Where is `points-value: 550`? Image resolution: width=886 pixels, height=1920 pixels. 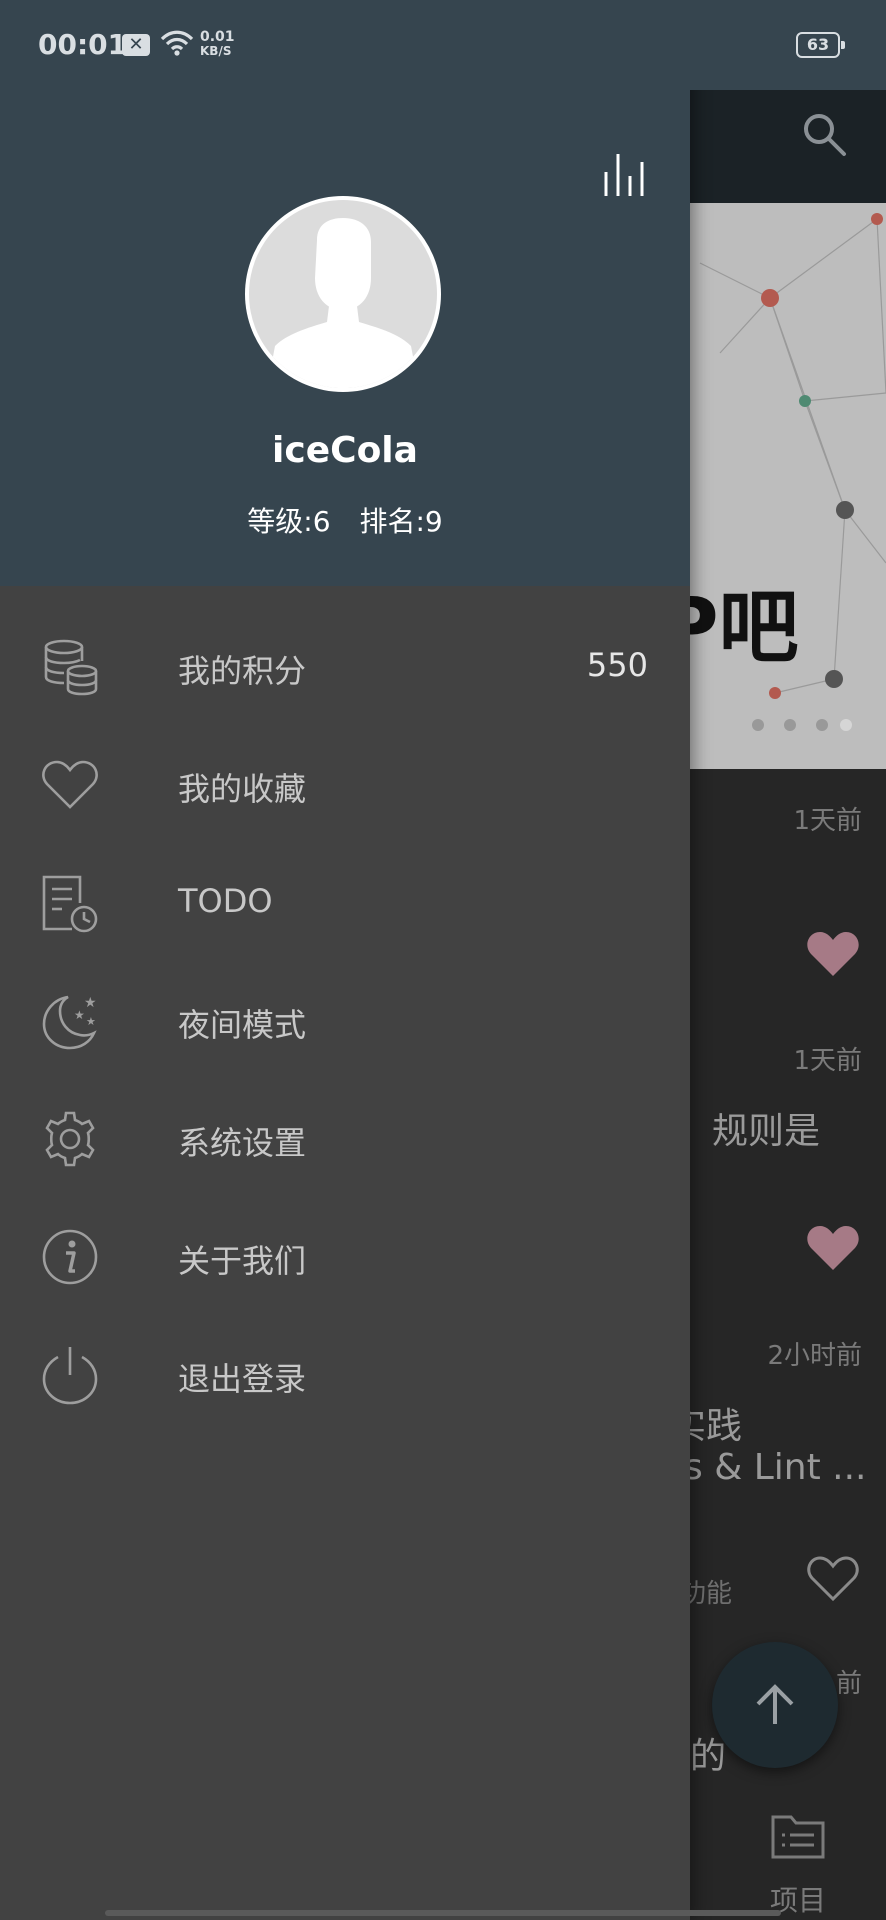
points-value: 550 is located at coordinates (617, 665).